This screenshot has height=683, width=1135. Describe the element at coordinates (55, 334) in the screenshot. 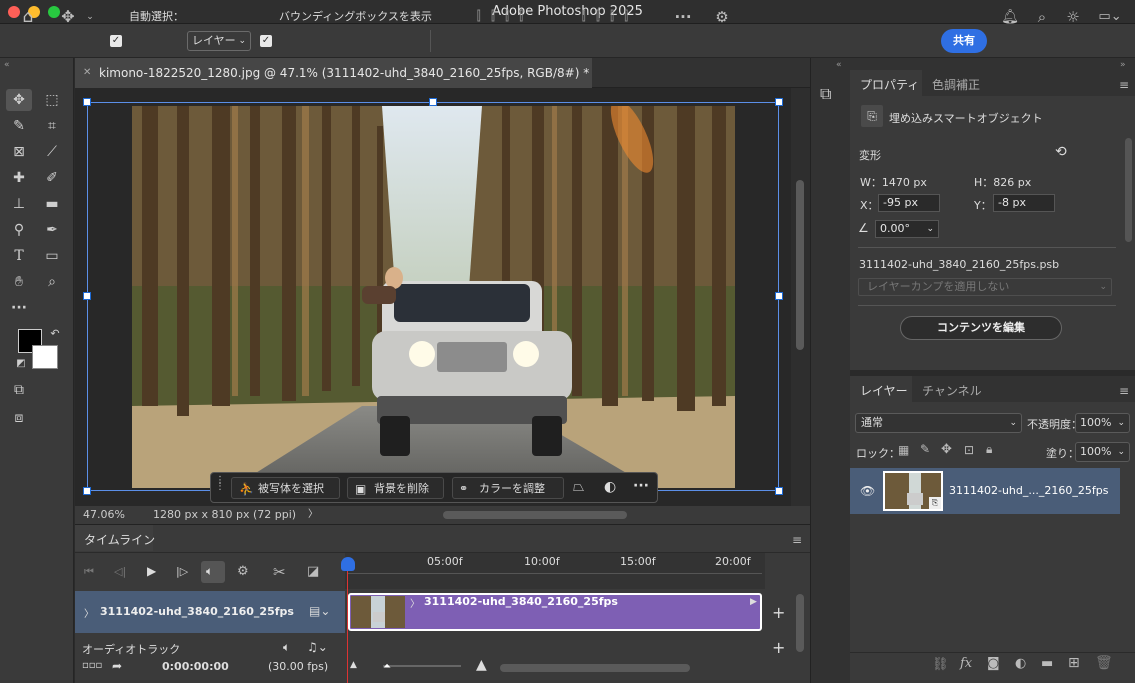

I see `swap-icon: ↶` at that location.